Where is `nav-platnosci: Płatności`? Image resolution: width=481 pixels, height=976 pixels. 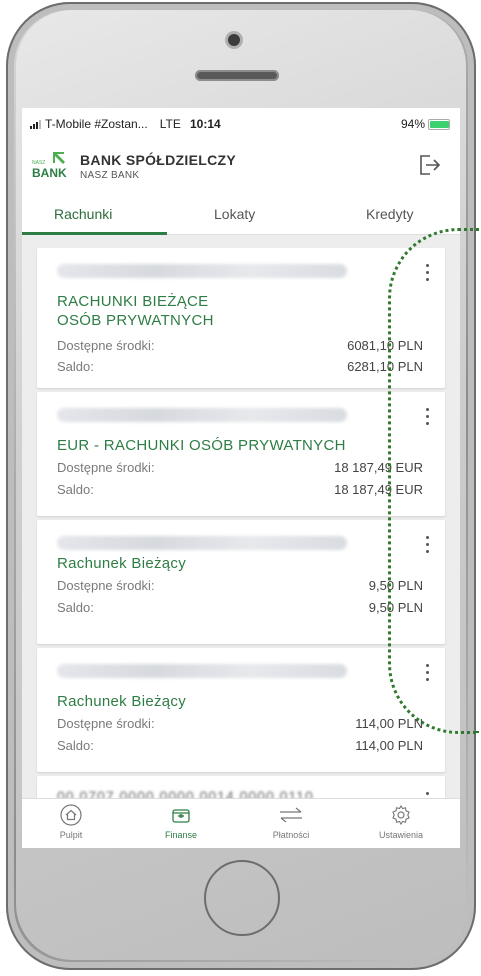
nav-platnosci: Płatności is located at coordinates (291, 821).